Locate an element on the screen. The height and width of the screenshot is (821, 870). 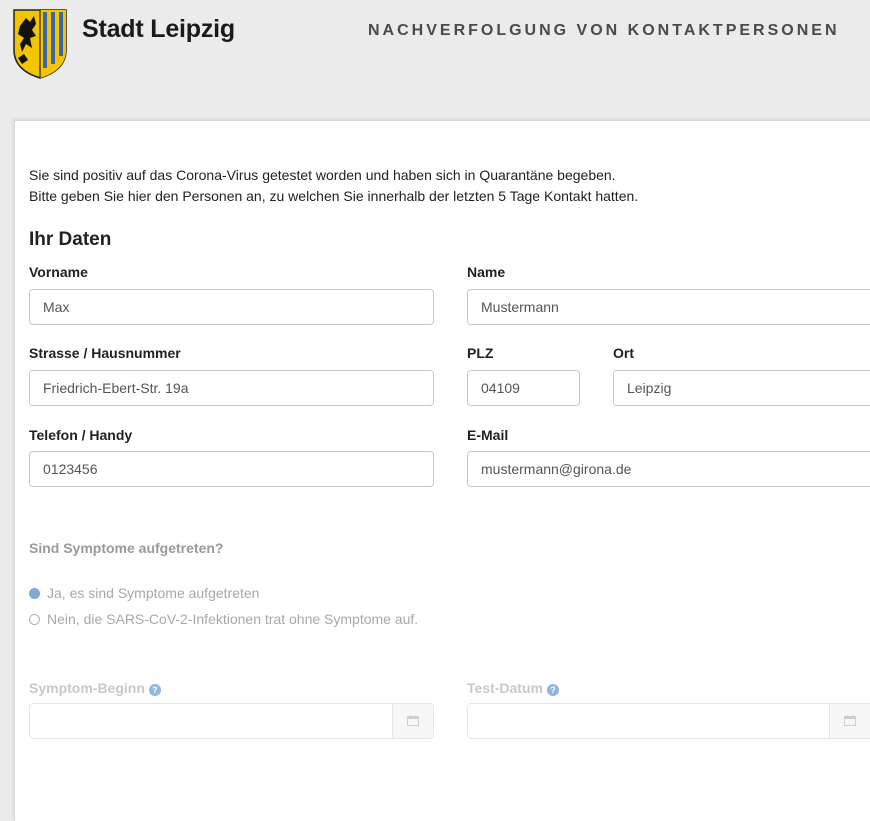
name-input is located at coordinates (668, 307).